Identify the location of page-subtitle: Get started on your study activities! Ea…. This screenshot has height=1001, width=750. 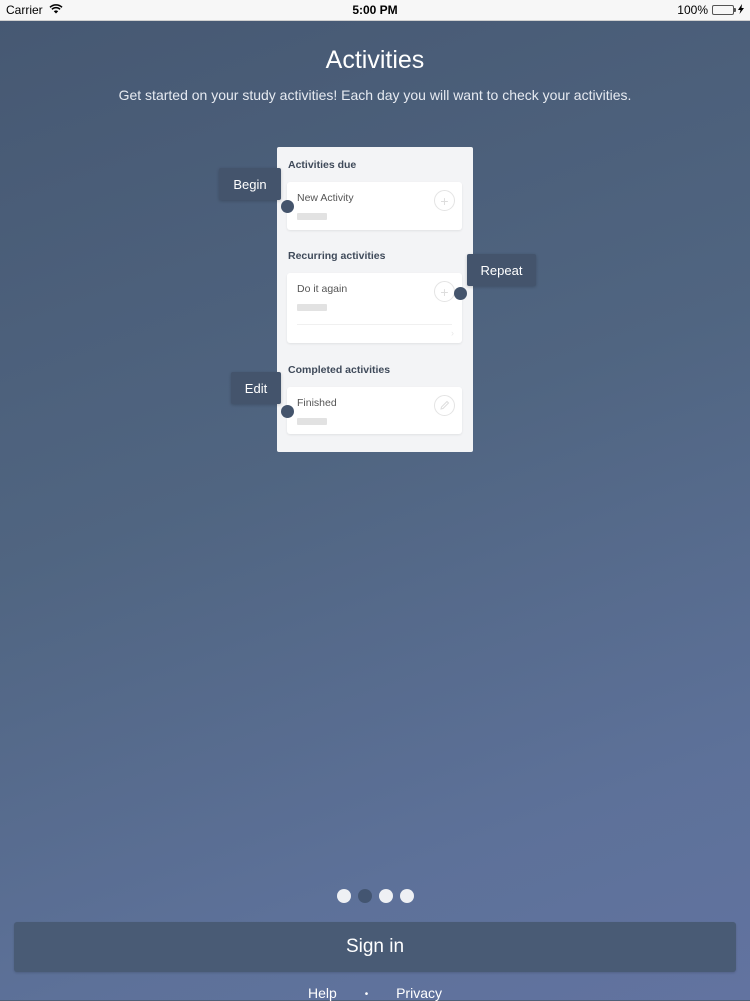
(375, 95).